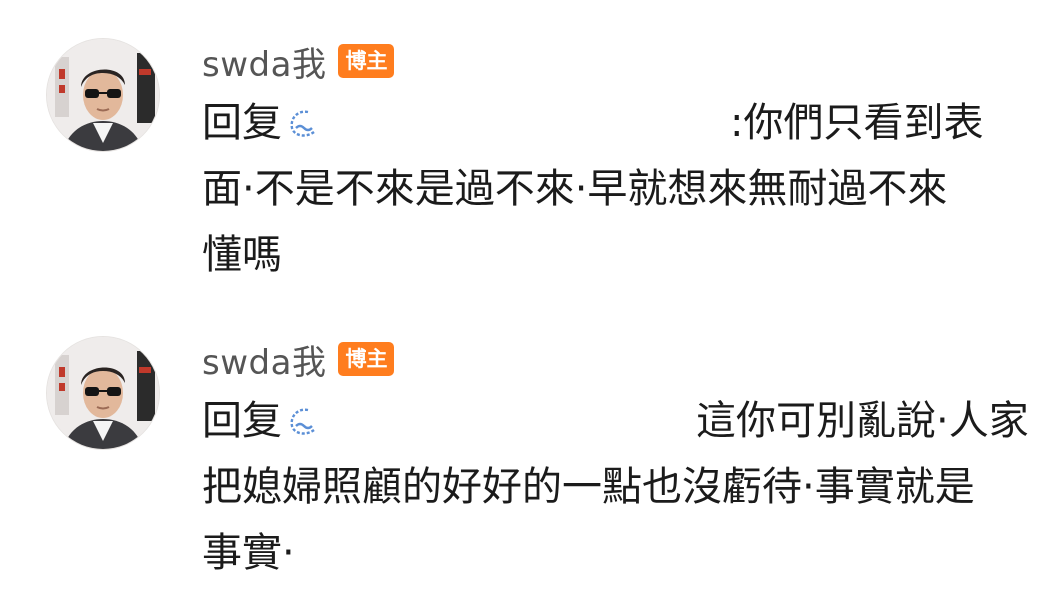  What do you see at coordinates (575, 189) in the screenshot?
I see `comment-line: 面·不是不來是過不來·早就想來無耐過不來` at bounding box center [575, 189].